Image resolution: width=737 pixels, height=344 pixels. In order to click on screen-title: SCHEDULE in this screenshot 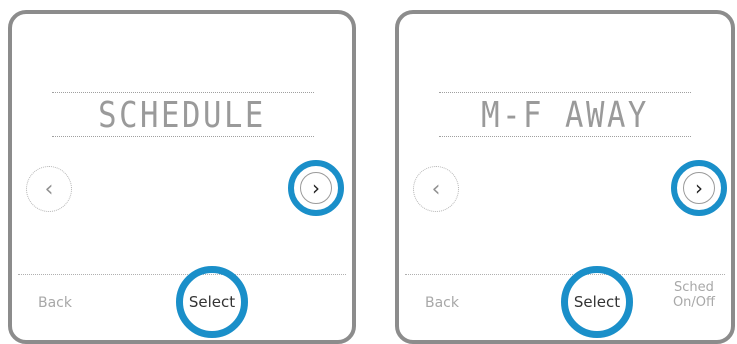, I will do `click(182, 115)`.